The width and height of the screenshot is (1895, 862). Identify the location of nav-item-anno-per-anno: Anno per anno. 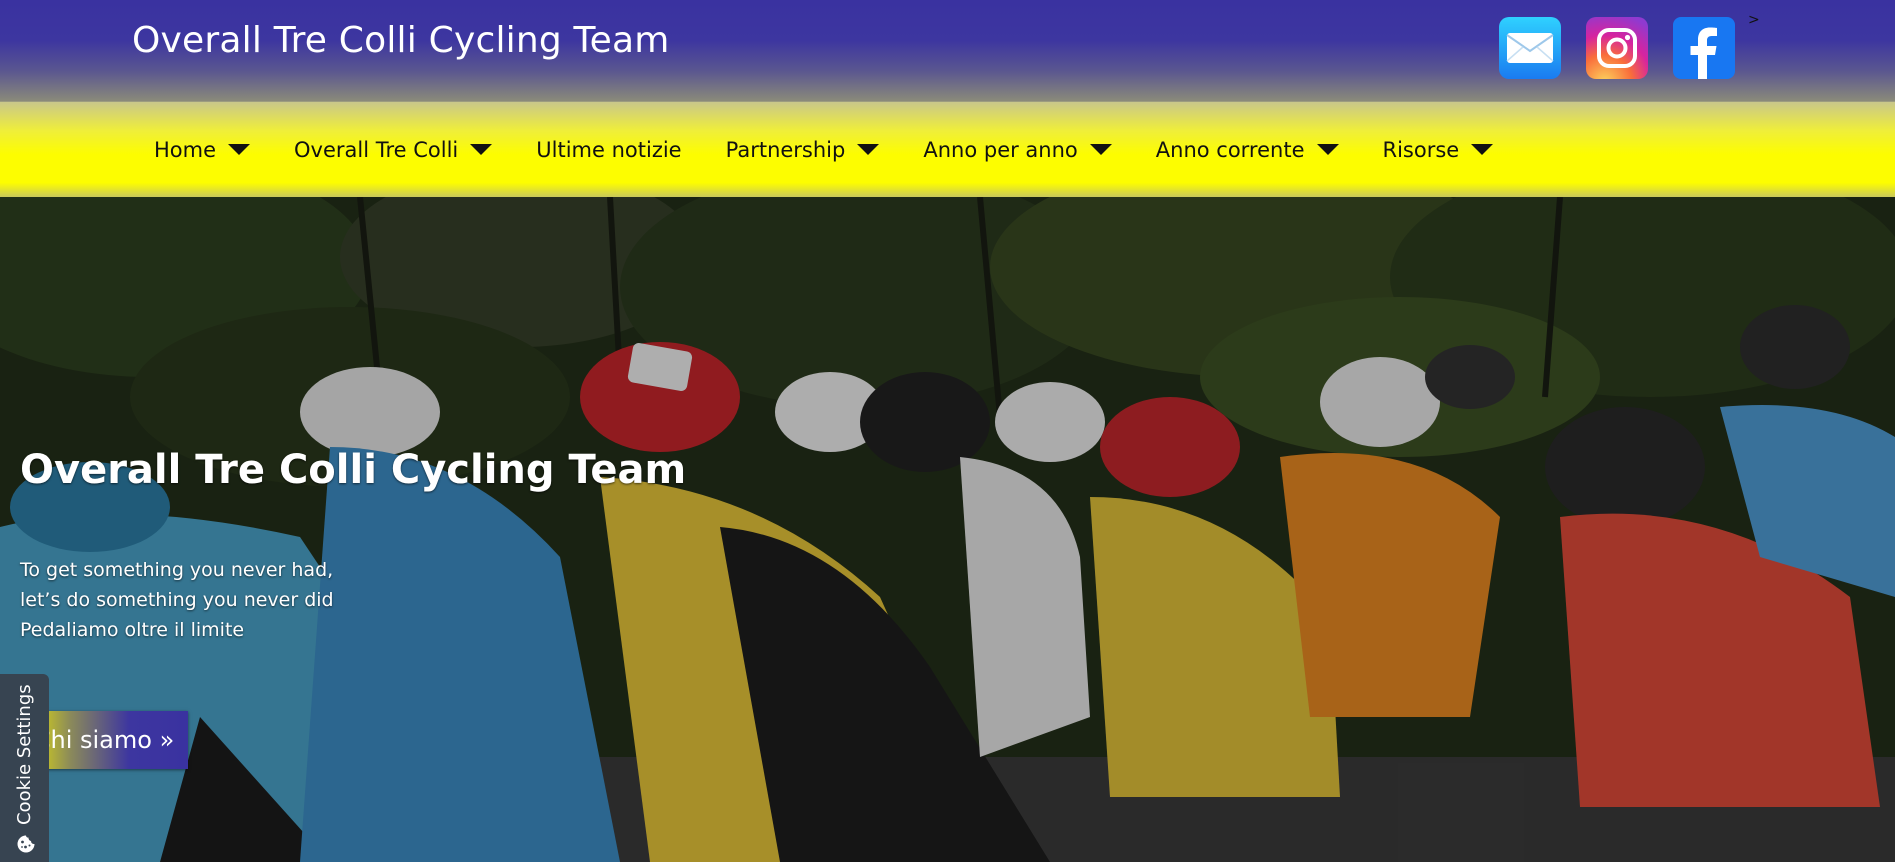
(1017, 150).